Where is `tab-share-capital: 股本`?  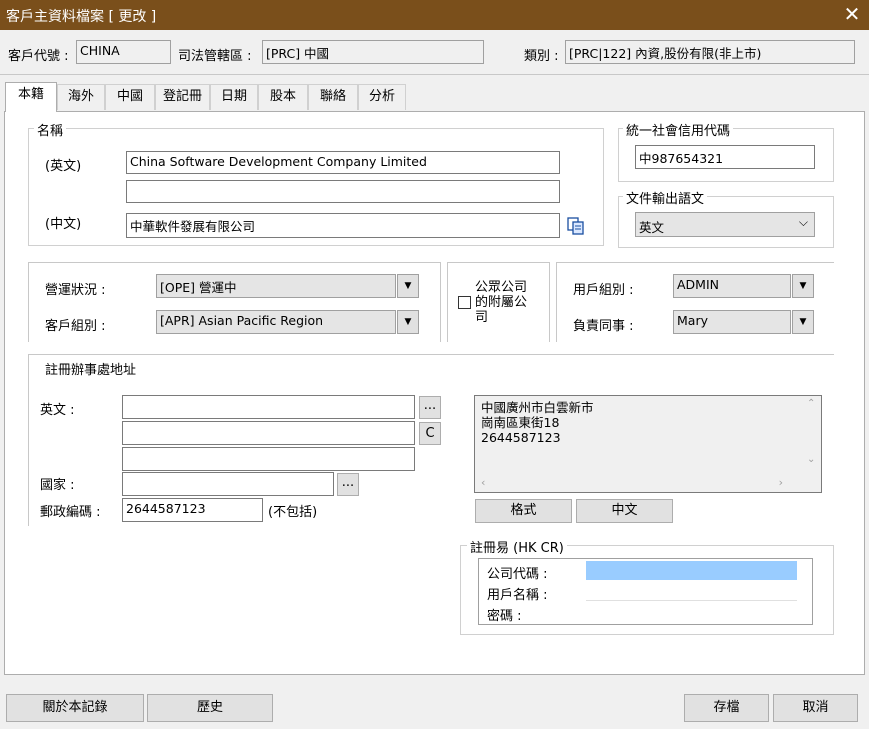 tab-share-capital: 股本 is located at coordinates (283, 97).